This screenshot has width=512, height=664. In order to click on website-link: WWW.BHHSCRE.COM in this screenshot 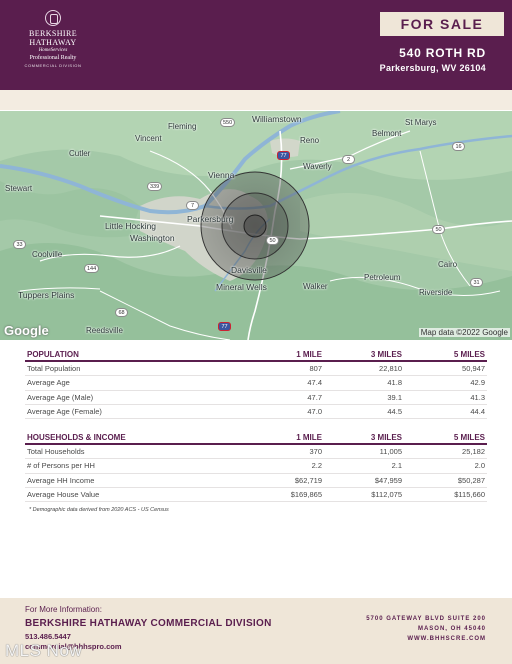, I will do `click(446, 639)`.